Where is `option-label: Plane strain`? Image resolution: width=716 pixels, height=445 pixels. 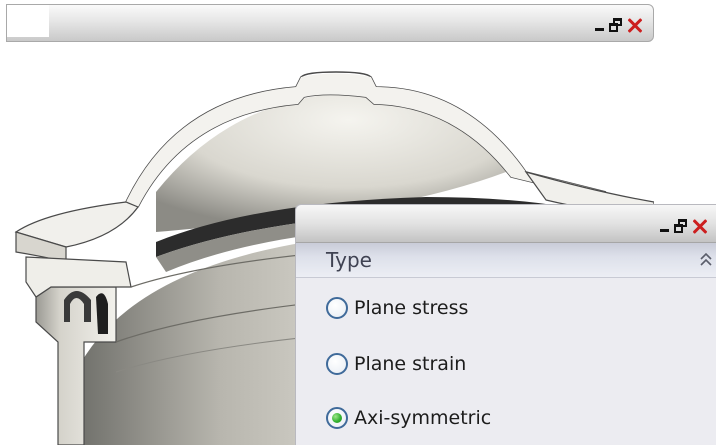
option-label: Plane strain is located at coordinates (410, 364).